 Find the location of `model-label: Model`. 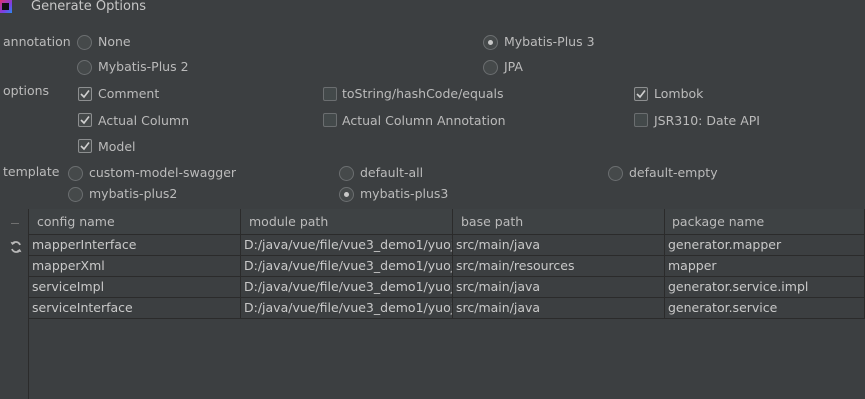

model-label: Model is located at coordinates (117, 146).